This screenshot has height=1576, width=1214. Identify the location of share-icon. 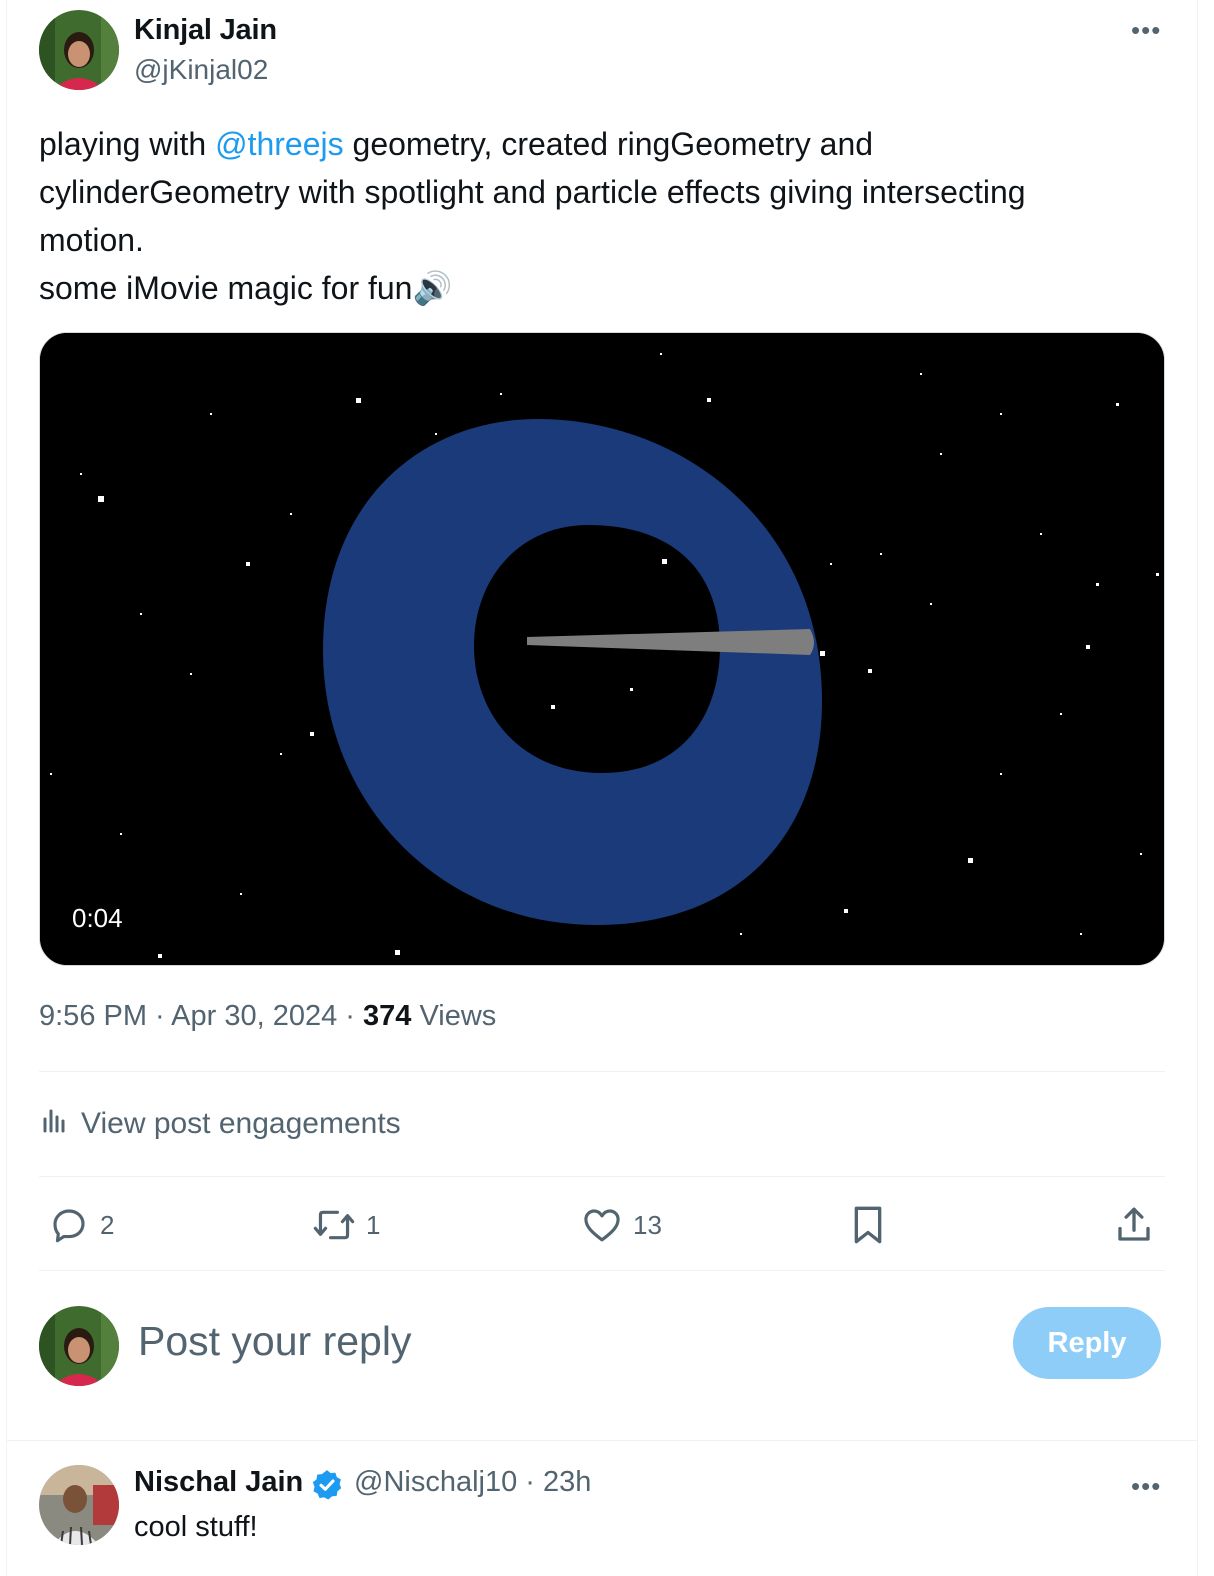
(1134, 1225).